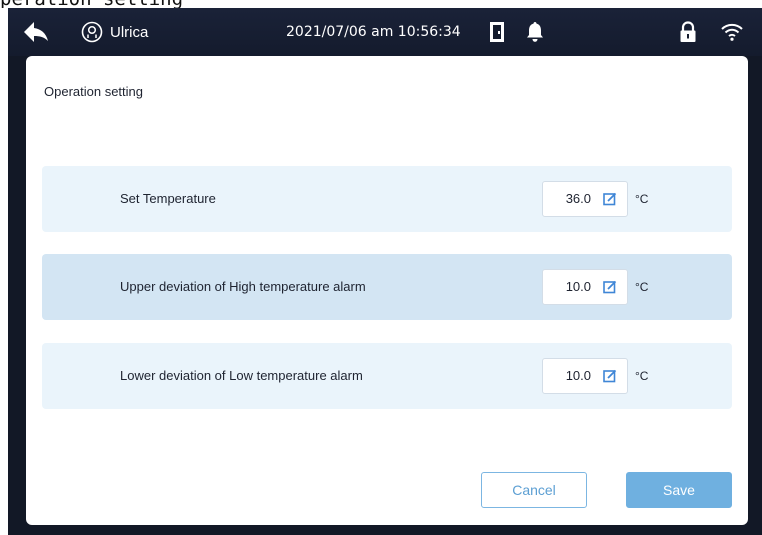 Image resolution: width=762 pixels, height=535 pixels. I want to click on back-button, so click(36, 32).